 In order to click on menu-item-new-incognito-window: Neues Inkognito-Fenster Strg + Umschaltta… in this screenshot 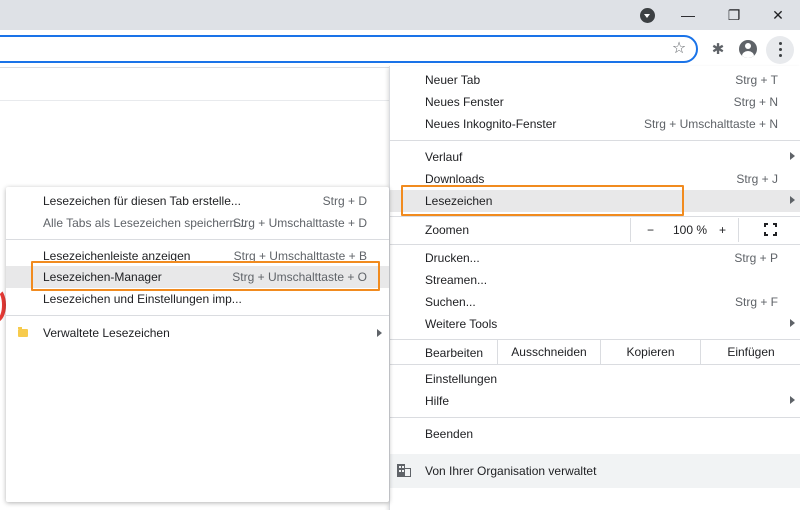, I will do `click(595, 124)`.